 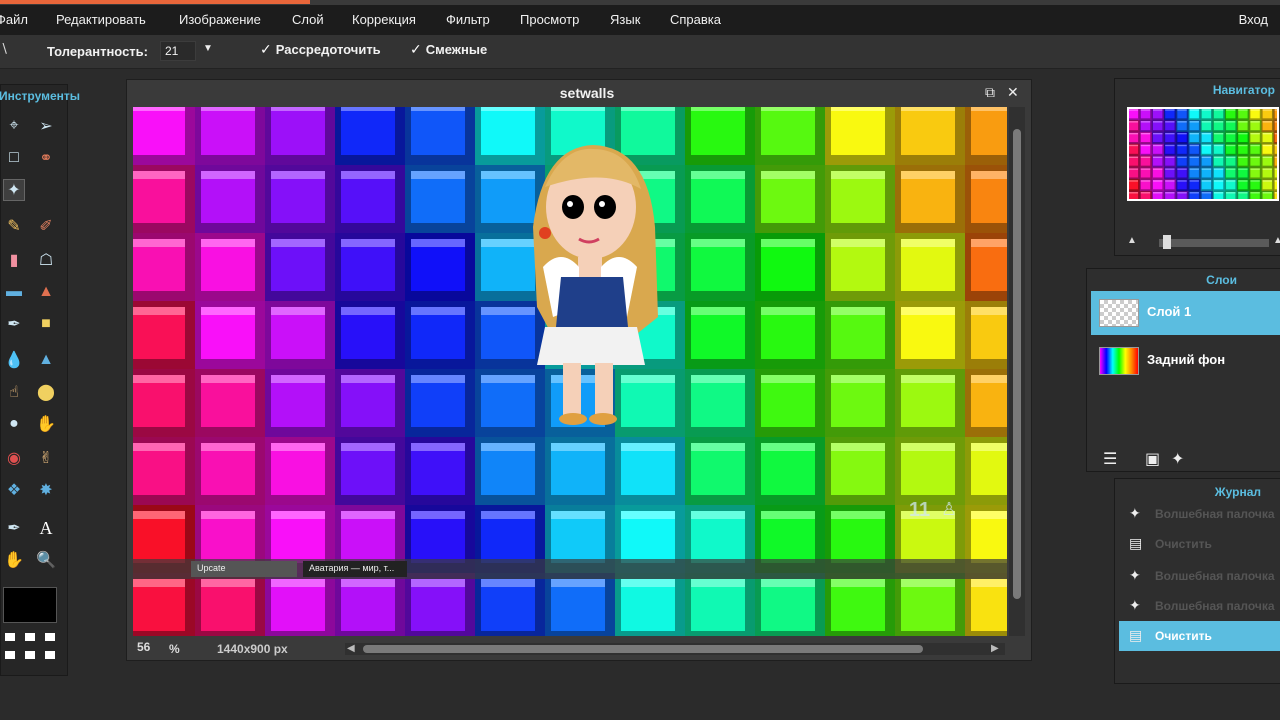 What do you see at coordinates (448, 49) in the screenshot?
I see `contiguous-checkbox: ✓ Смежные` at bounding box center [448, 49].